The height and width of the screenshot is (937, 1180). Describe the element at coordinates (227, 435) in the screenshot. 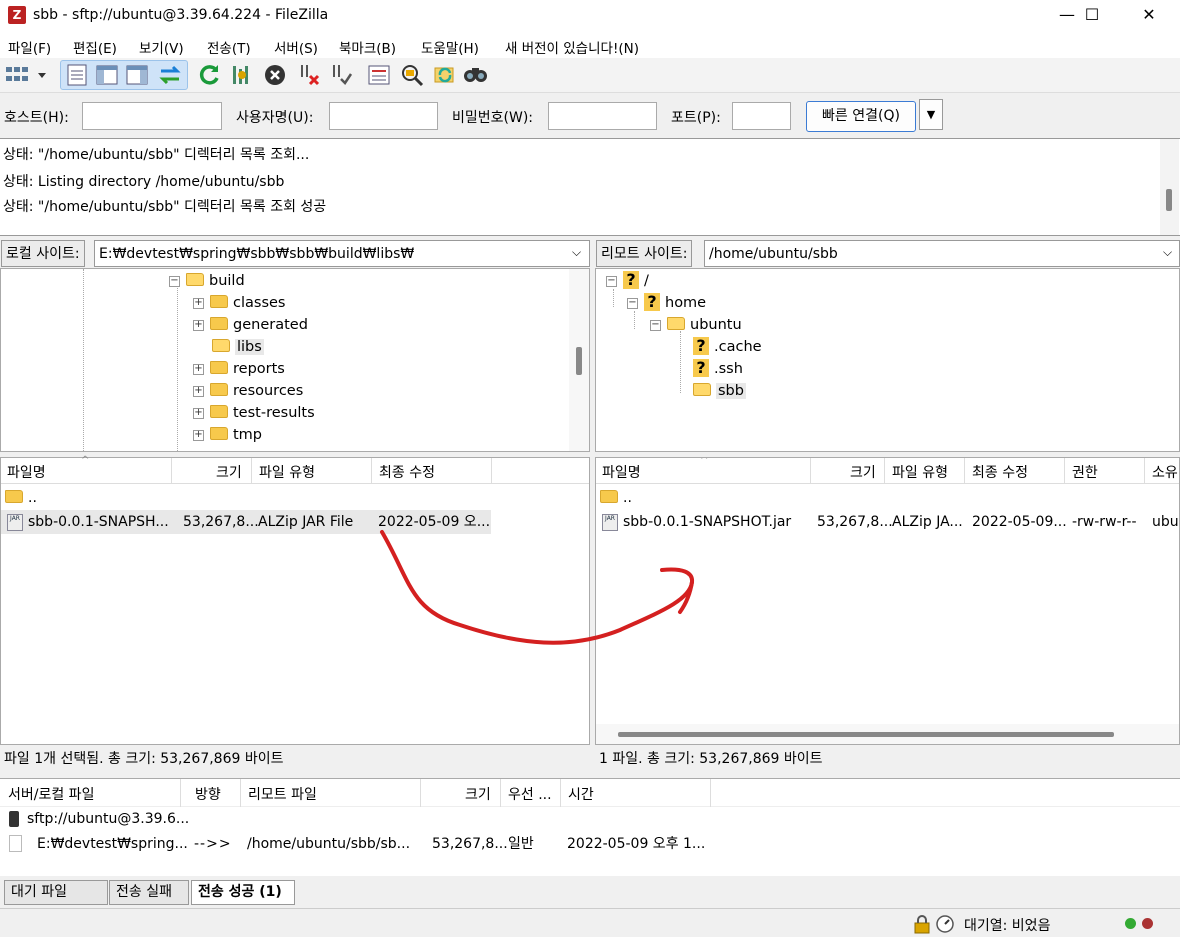

I see `tree-folder-tmp: + tmp` at that location.